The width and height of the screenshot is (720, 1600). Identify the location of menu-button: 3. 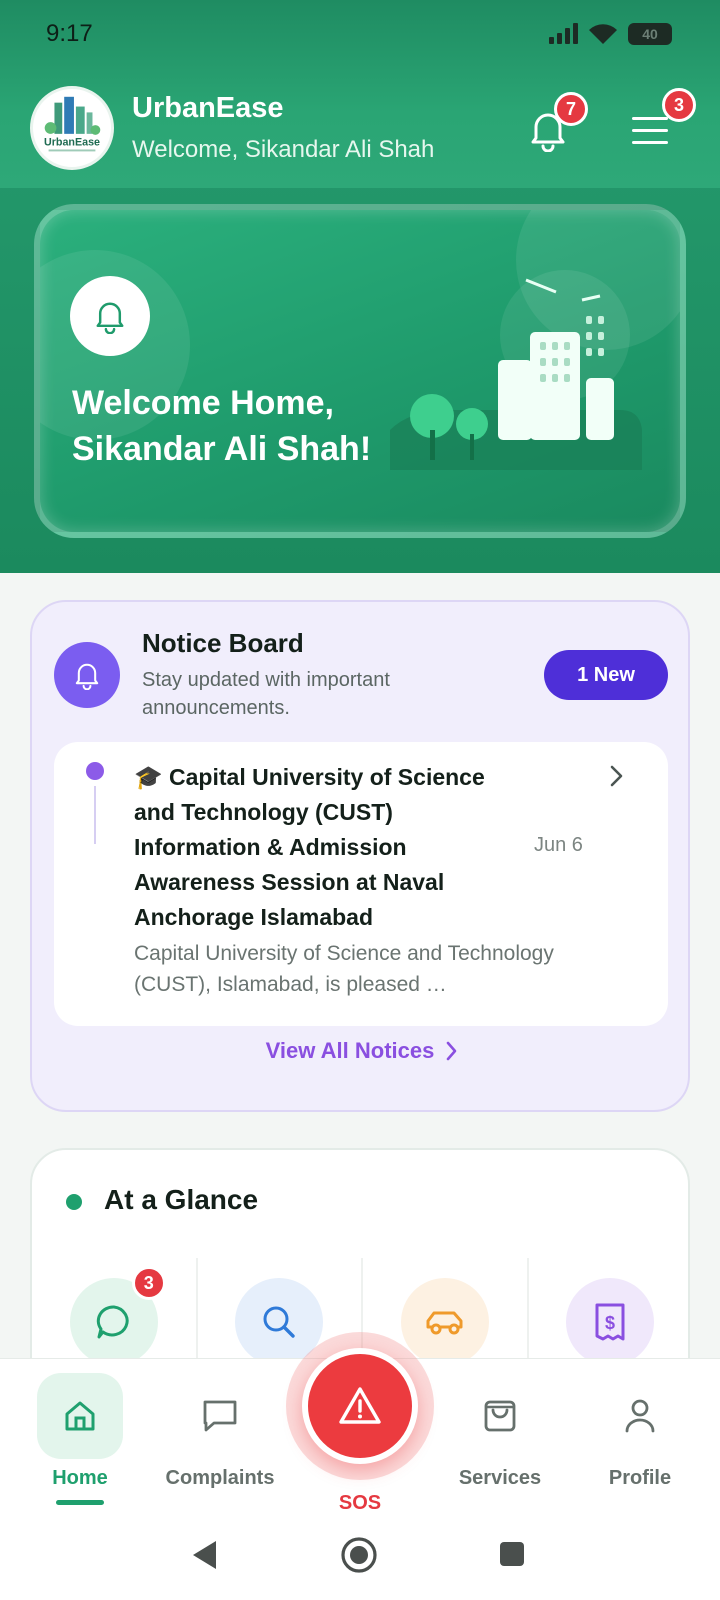
(658, 124).